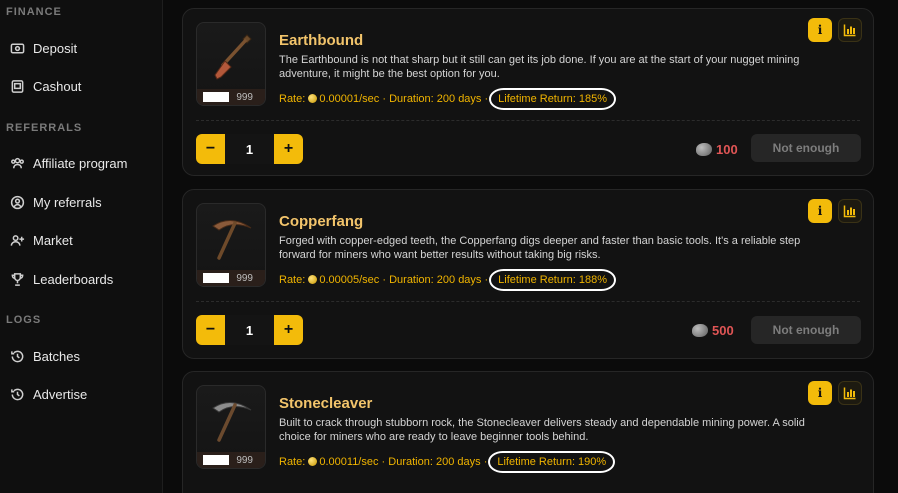 The height and width of the screenshot is (493, 898). I want to click on sidebar-item-batches: Batches, so click(45, 356).